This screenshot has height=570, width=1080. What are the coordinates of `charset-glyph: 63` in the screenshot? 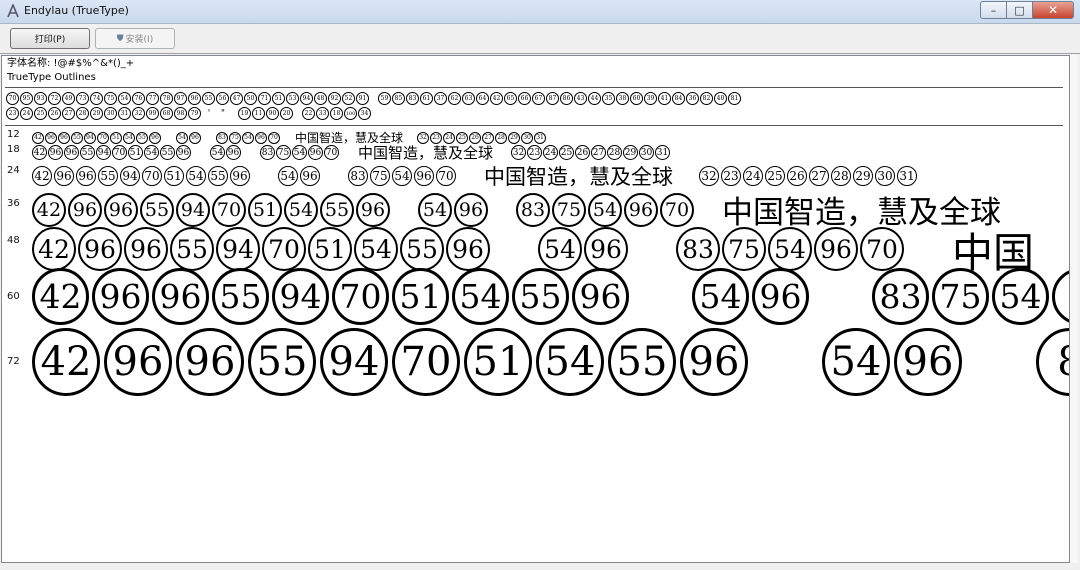 It's located at (468, 98).